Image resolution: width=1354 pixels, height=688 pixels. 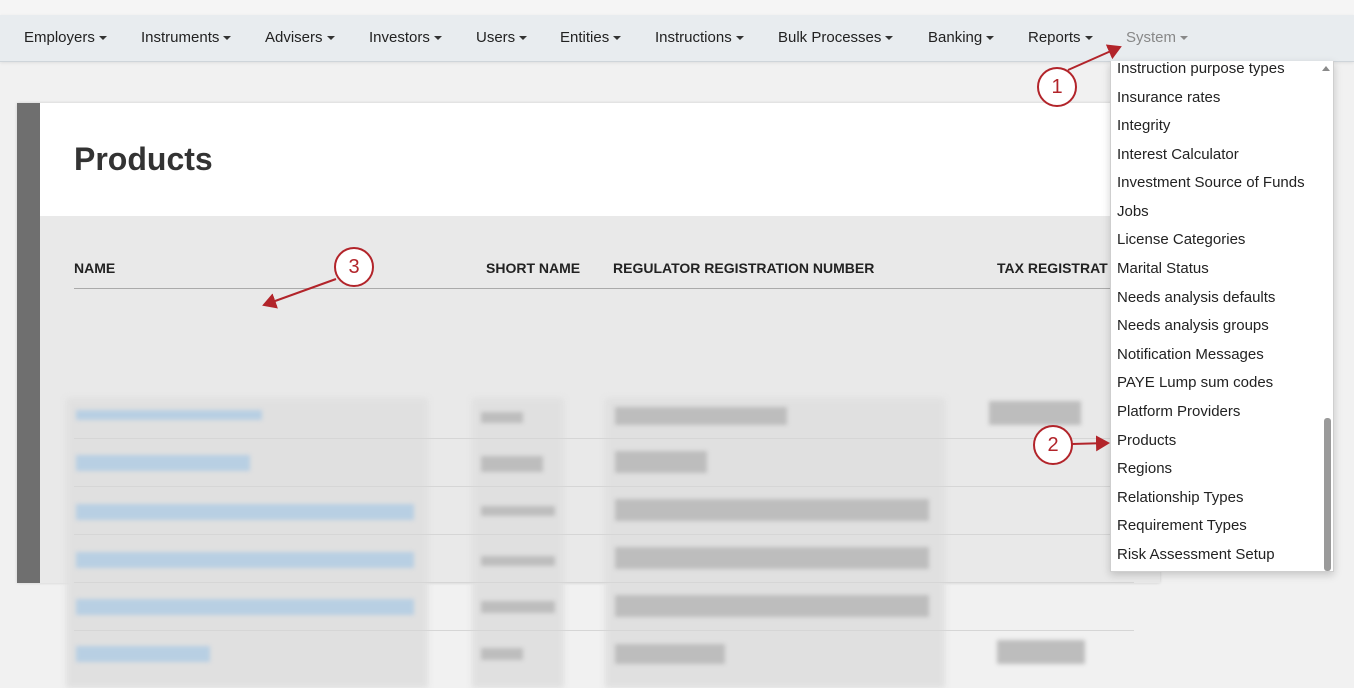 I want to click on menu-item-insurance-rates: Insurance rates, so click(x=1168, y=98).